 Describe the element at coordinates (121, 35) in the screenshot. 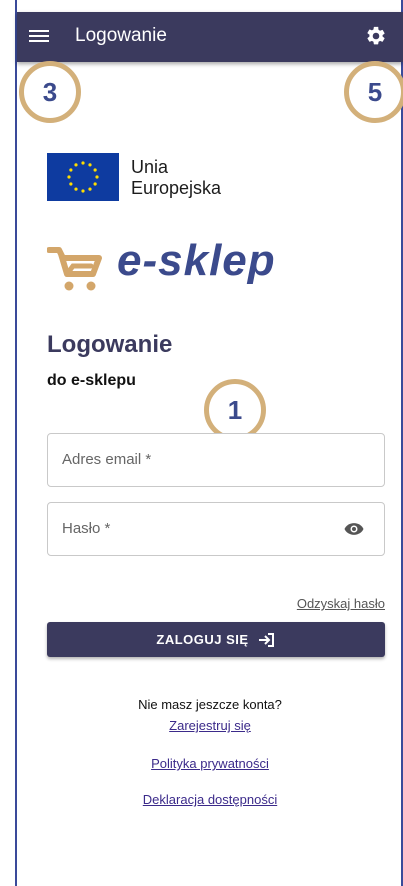

I see `app-bar-title: Logowanie` at that location.